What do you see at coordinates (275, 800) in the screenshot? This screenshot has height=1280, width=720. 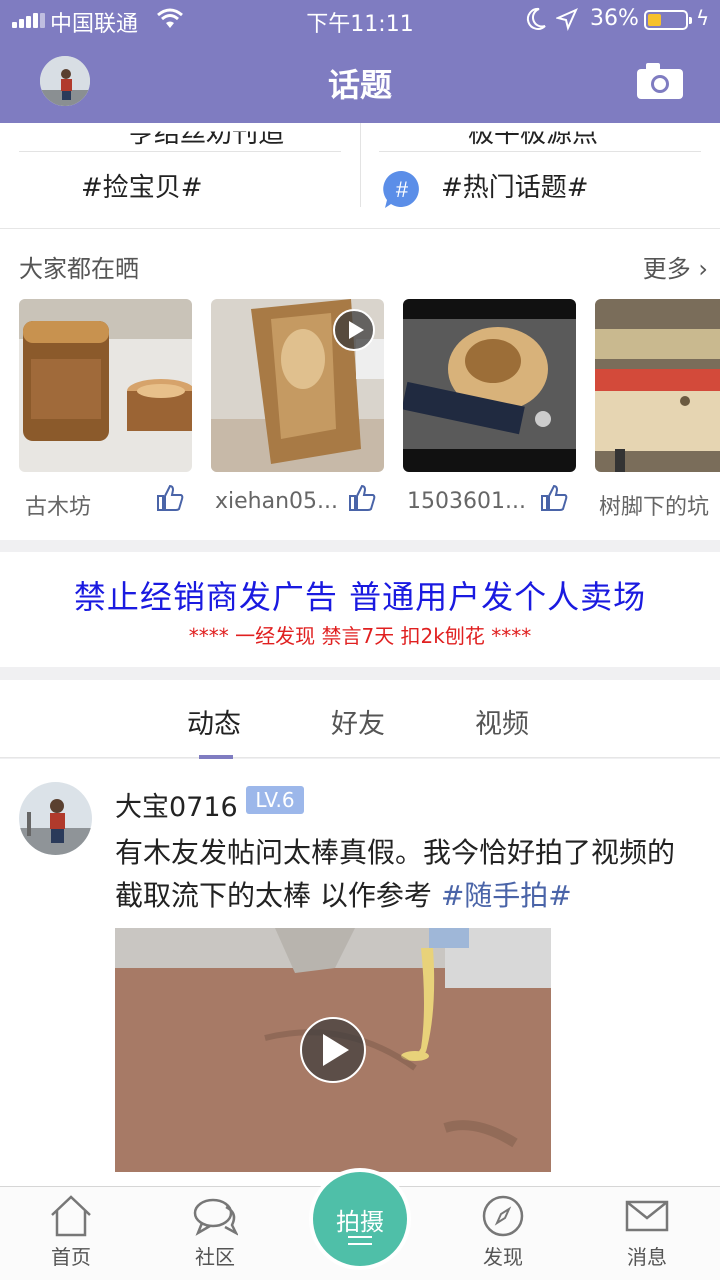 I see `level-badge: LV.6` at bounding box center [275, 800].